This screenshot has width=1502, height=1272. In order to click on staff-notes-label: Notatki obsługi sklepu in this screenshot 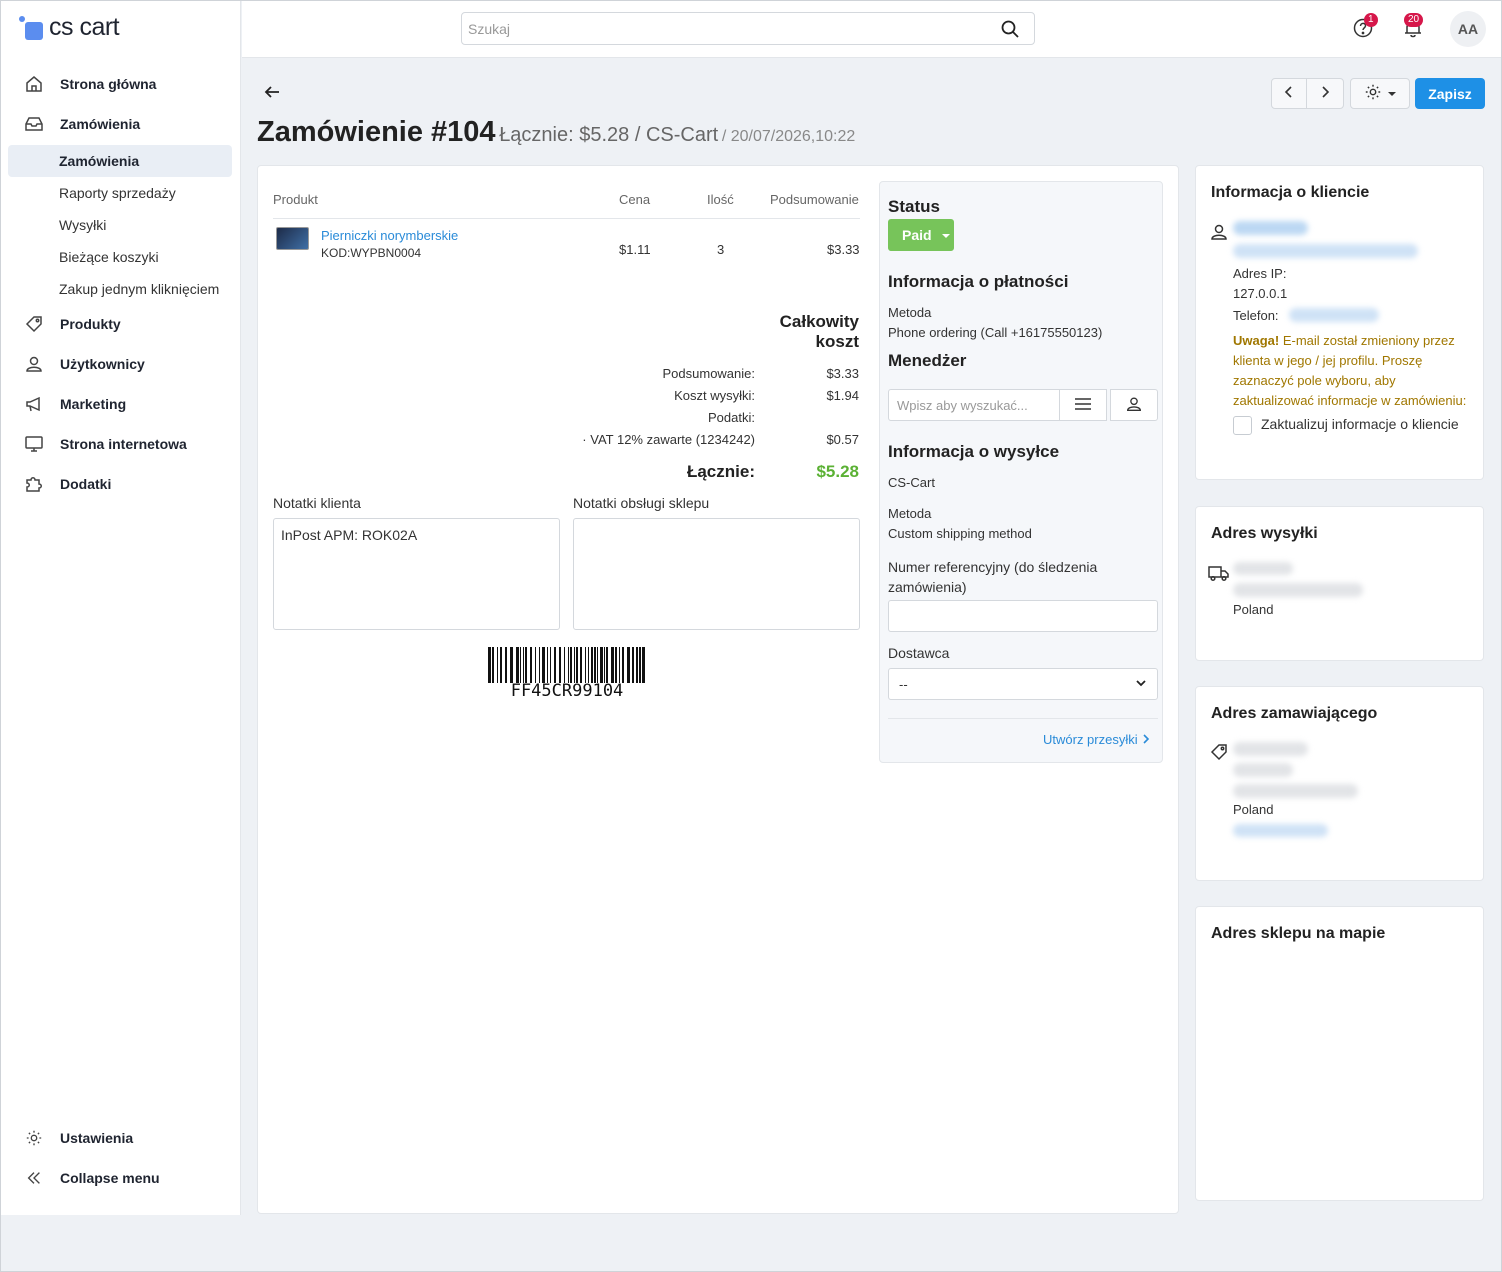, I will do `click(641, 503)`.